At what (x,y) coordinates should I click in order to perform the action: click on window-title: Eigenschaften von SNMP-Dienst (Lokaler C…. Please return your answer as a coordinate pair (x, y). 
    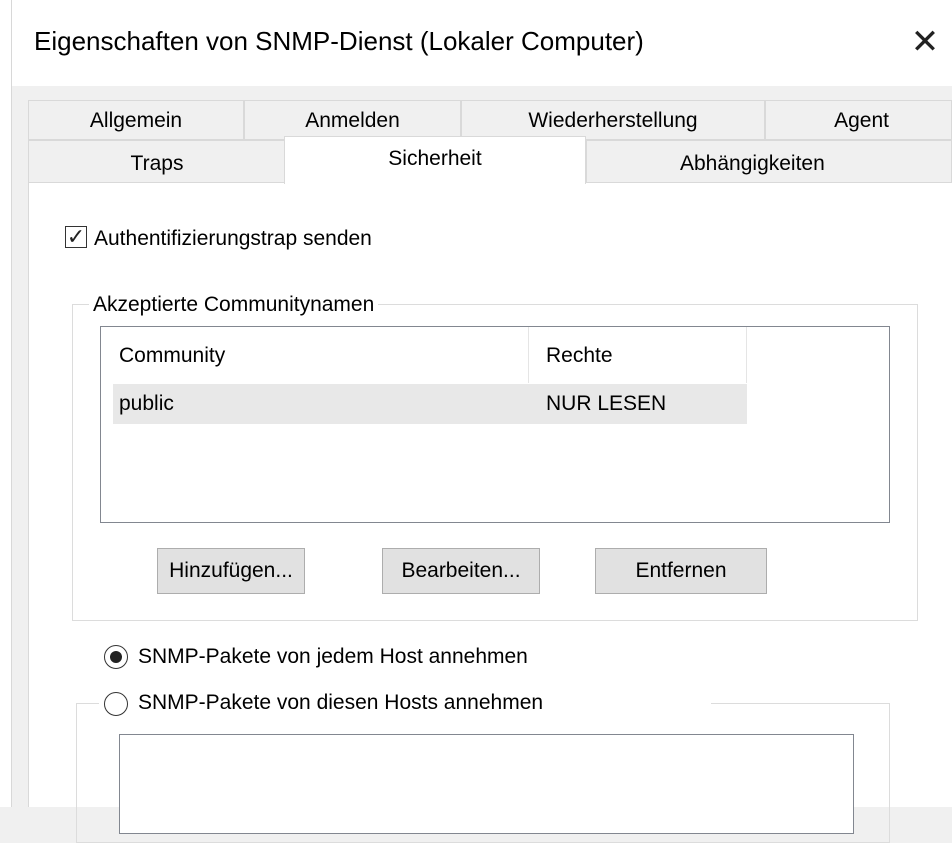
    Looking at the image, I should click on (339, 41).